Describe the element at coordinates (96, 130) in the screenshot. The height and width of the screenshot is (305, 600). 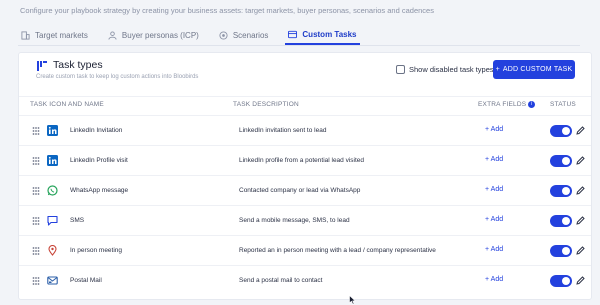
I see `task-name: LinkedIn Invitation` at that location.